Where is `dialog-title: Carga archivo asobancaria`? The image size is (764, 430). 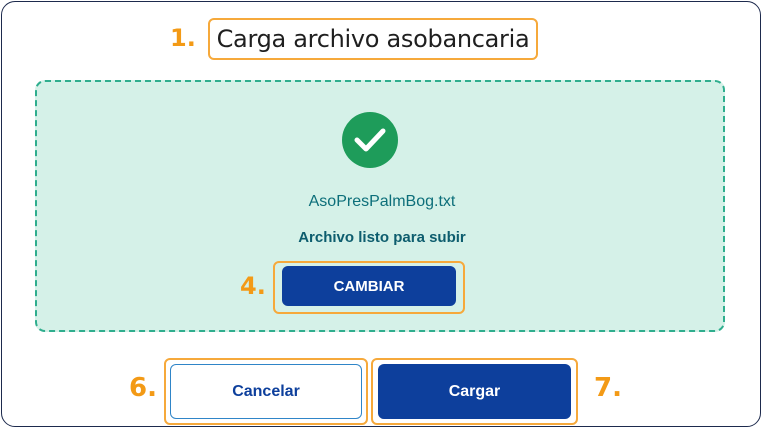
dialog-title: Carga archivo asobancaria is located at coordinates (373, 39).